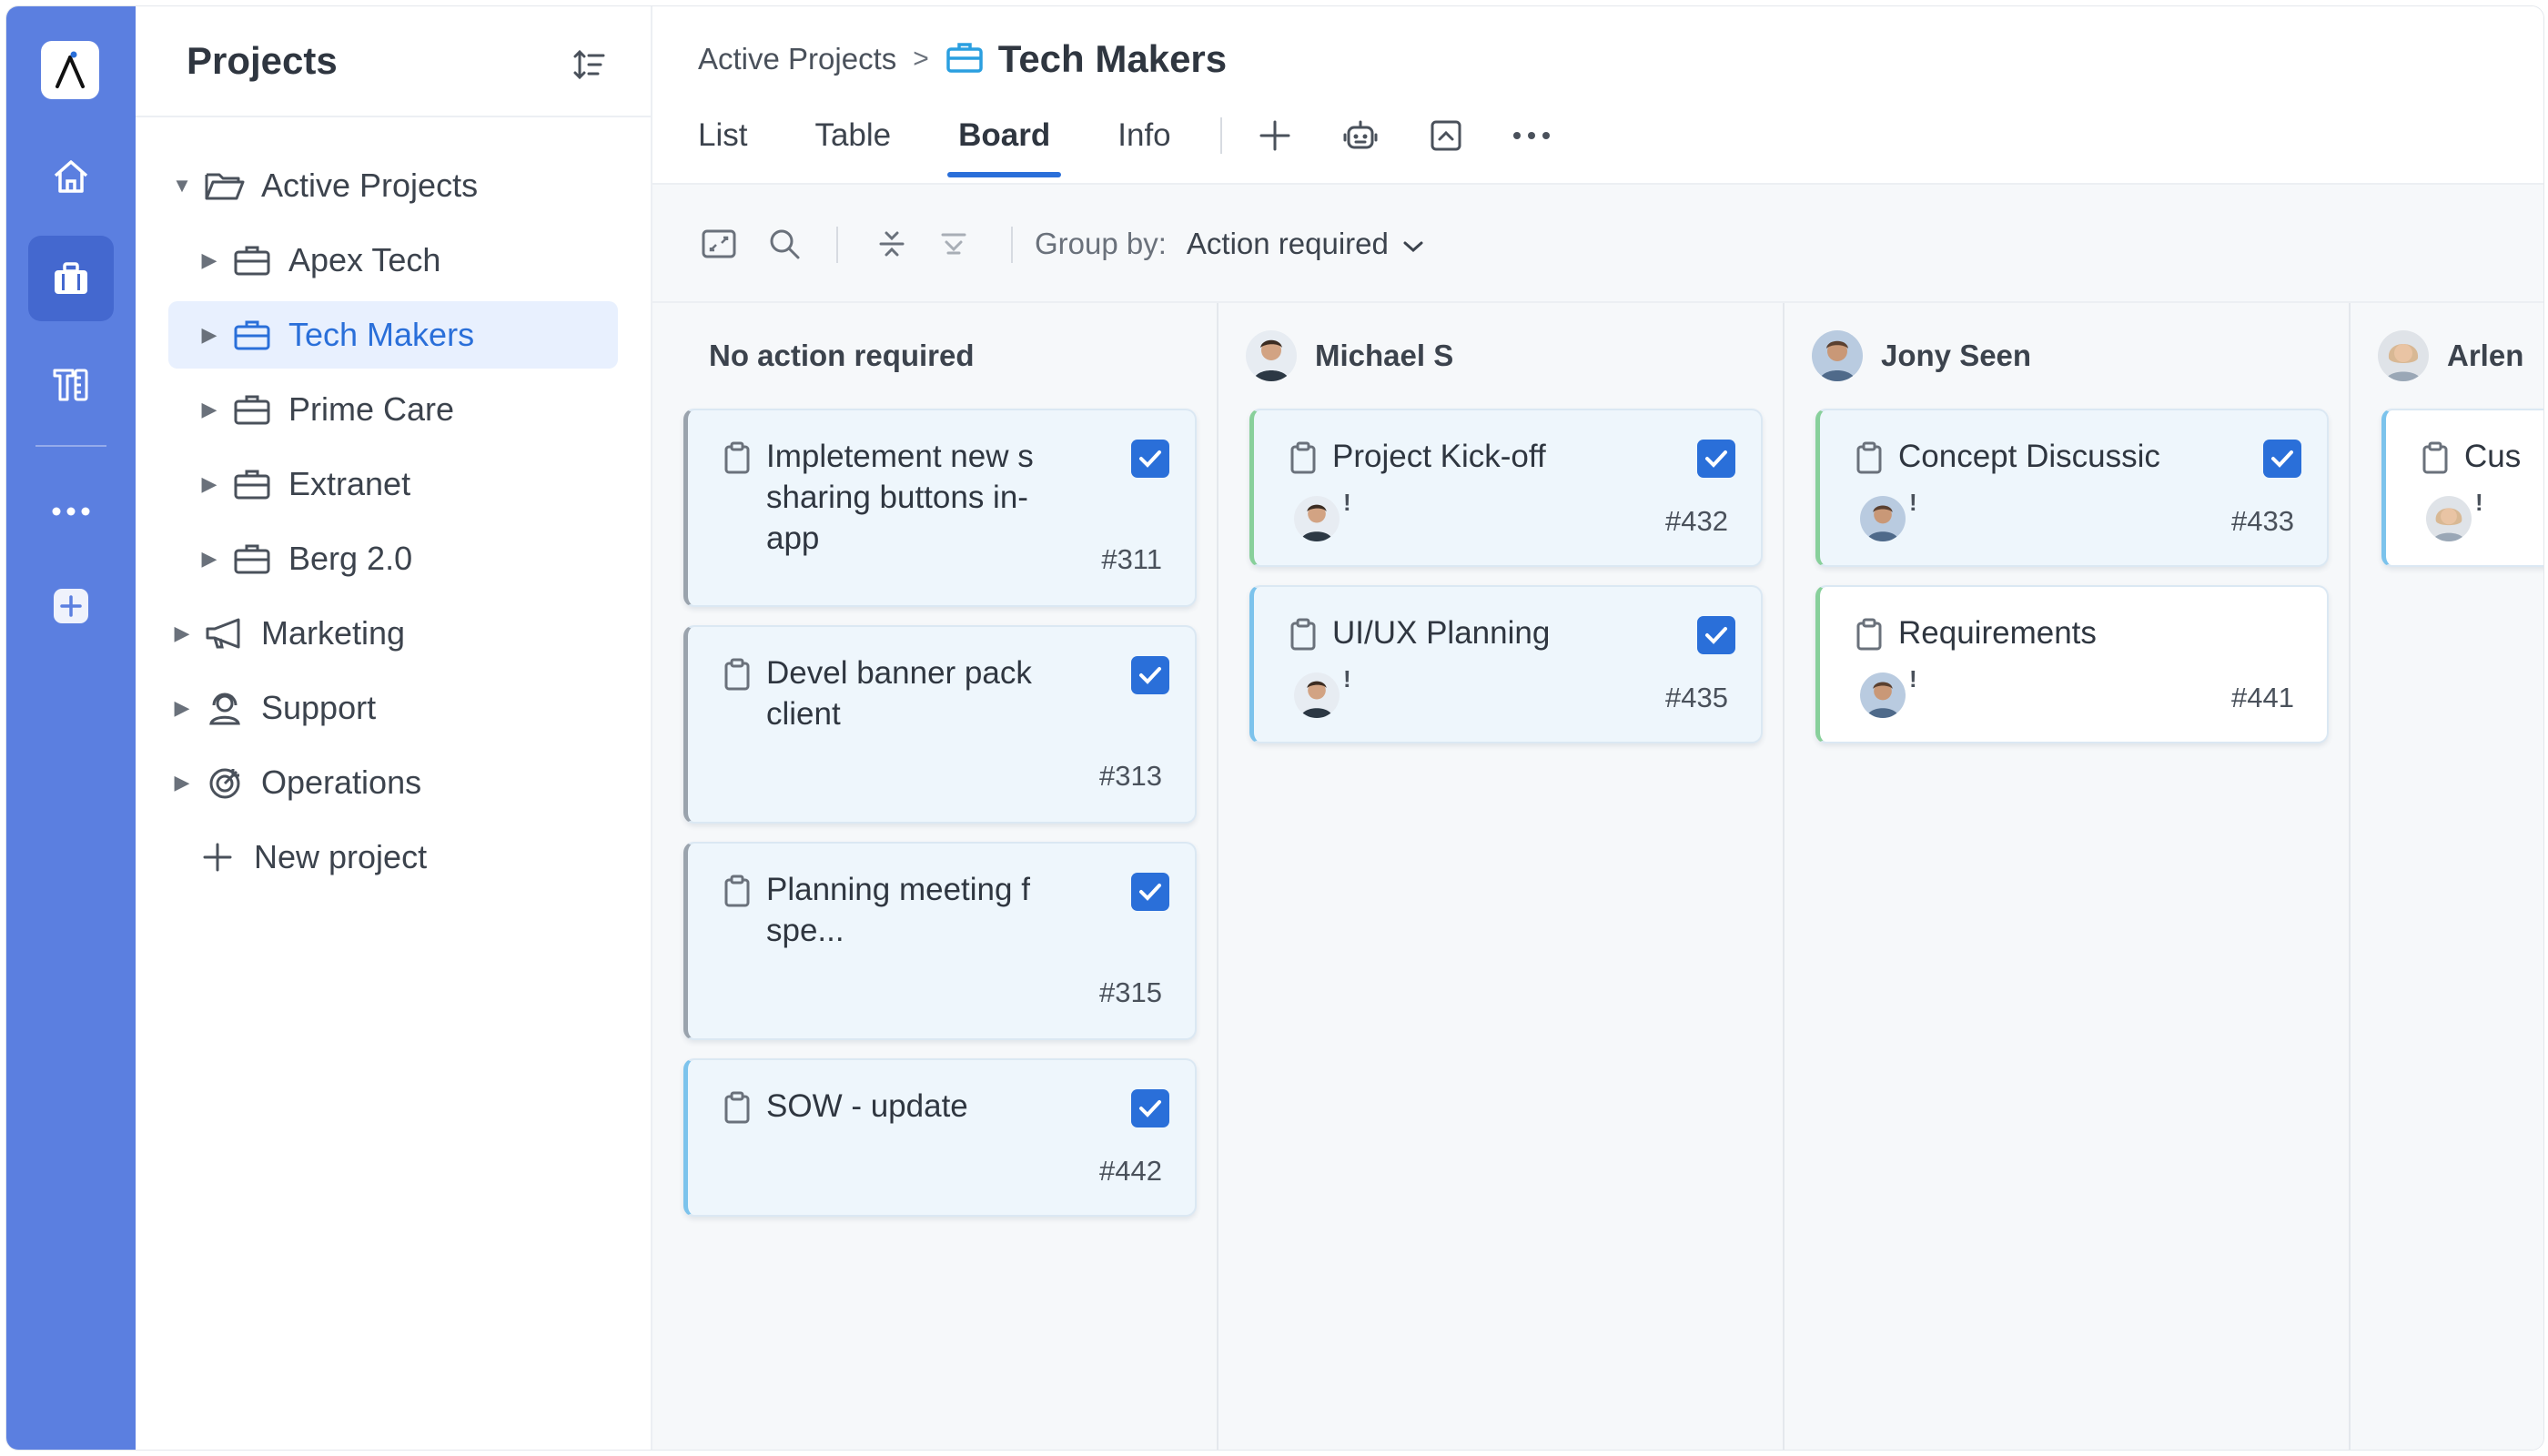 The width and height of the screenshot is (2548, 1456). What do you see at coordinates (1005, 147) in the screenshot?
I see `tab-board: Board` at bounding box center [1005, 147].